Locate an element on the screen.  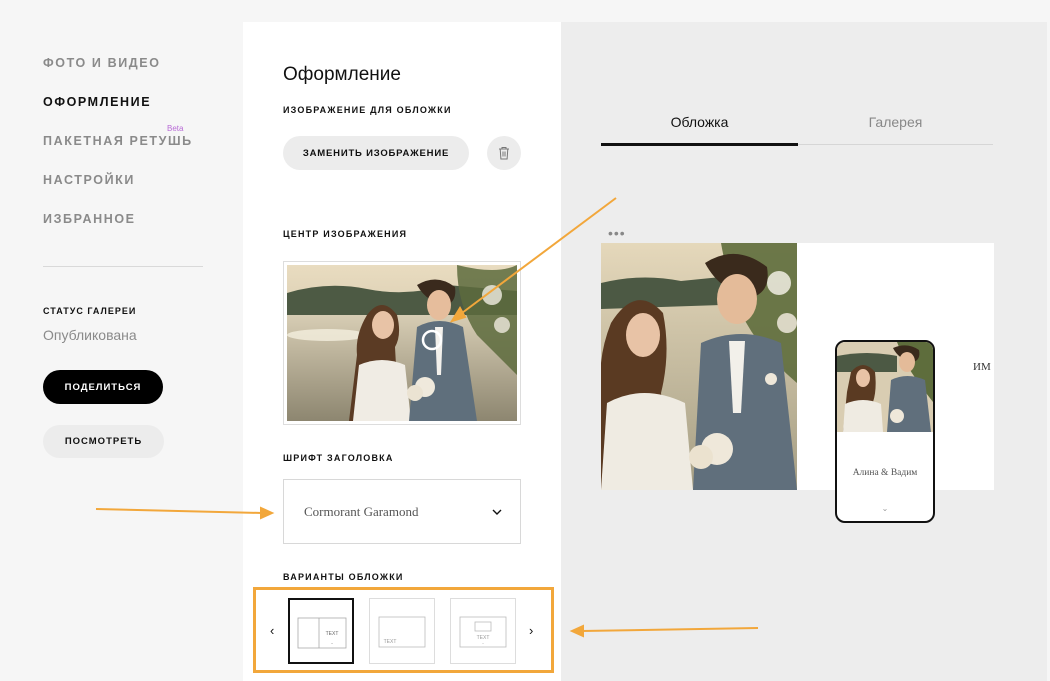
mobile-cover-photo is located at coordinates (885, 387).